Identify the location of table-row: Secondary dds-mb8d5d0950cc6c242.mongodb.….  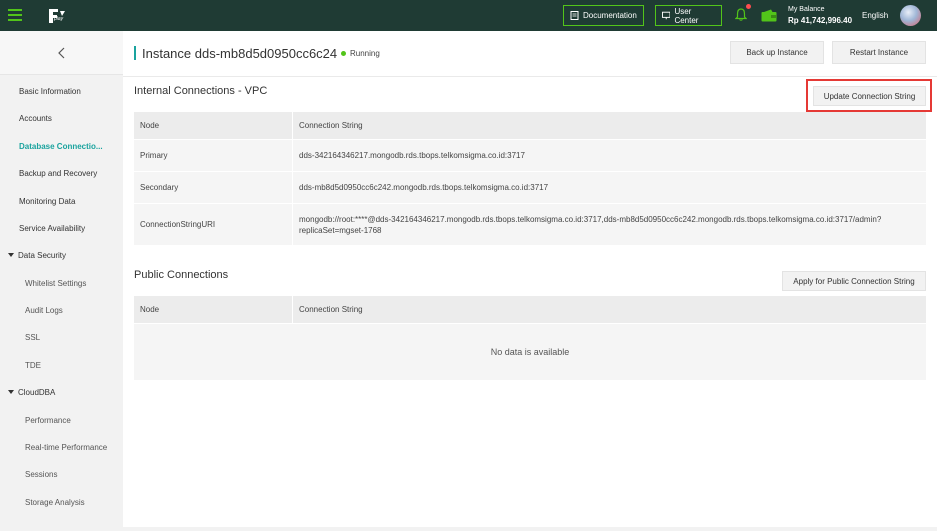
(530, 188).